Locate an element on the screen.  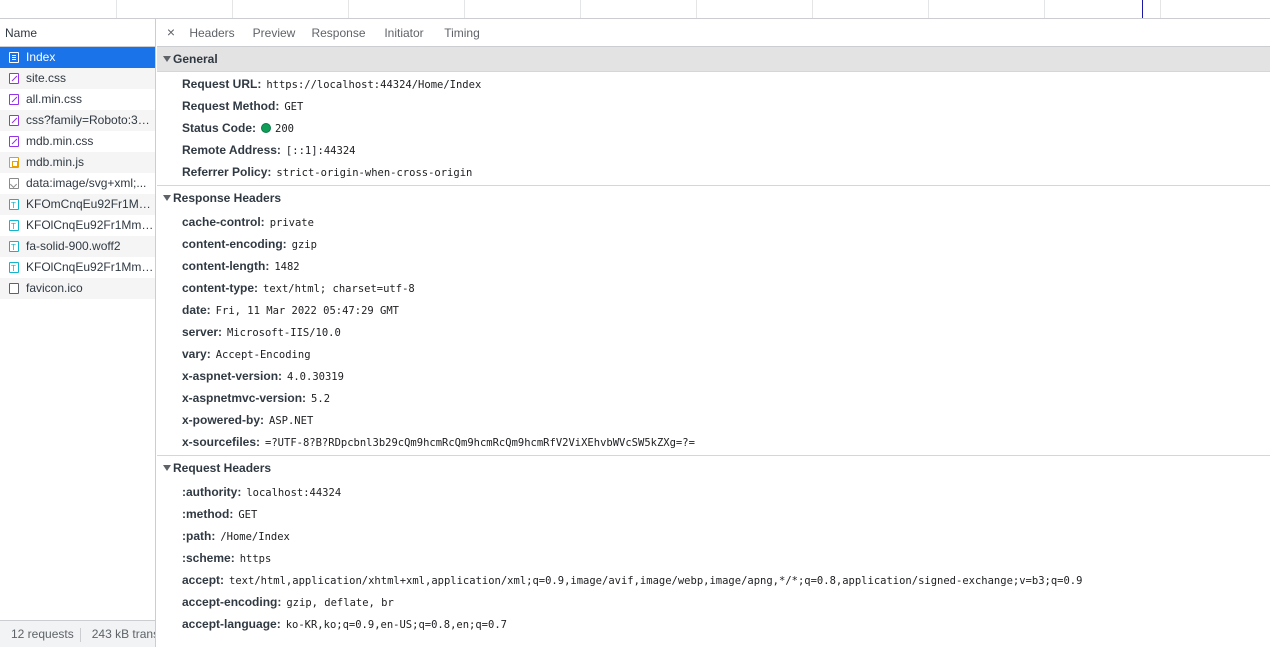
tab-preview: Preview is located at coordinates (274, 33).